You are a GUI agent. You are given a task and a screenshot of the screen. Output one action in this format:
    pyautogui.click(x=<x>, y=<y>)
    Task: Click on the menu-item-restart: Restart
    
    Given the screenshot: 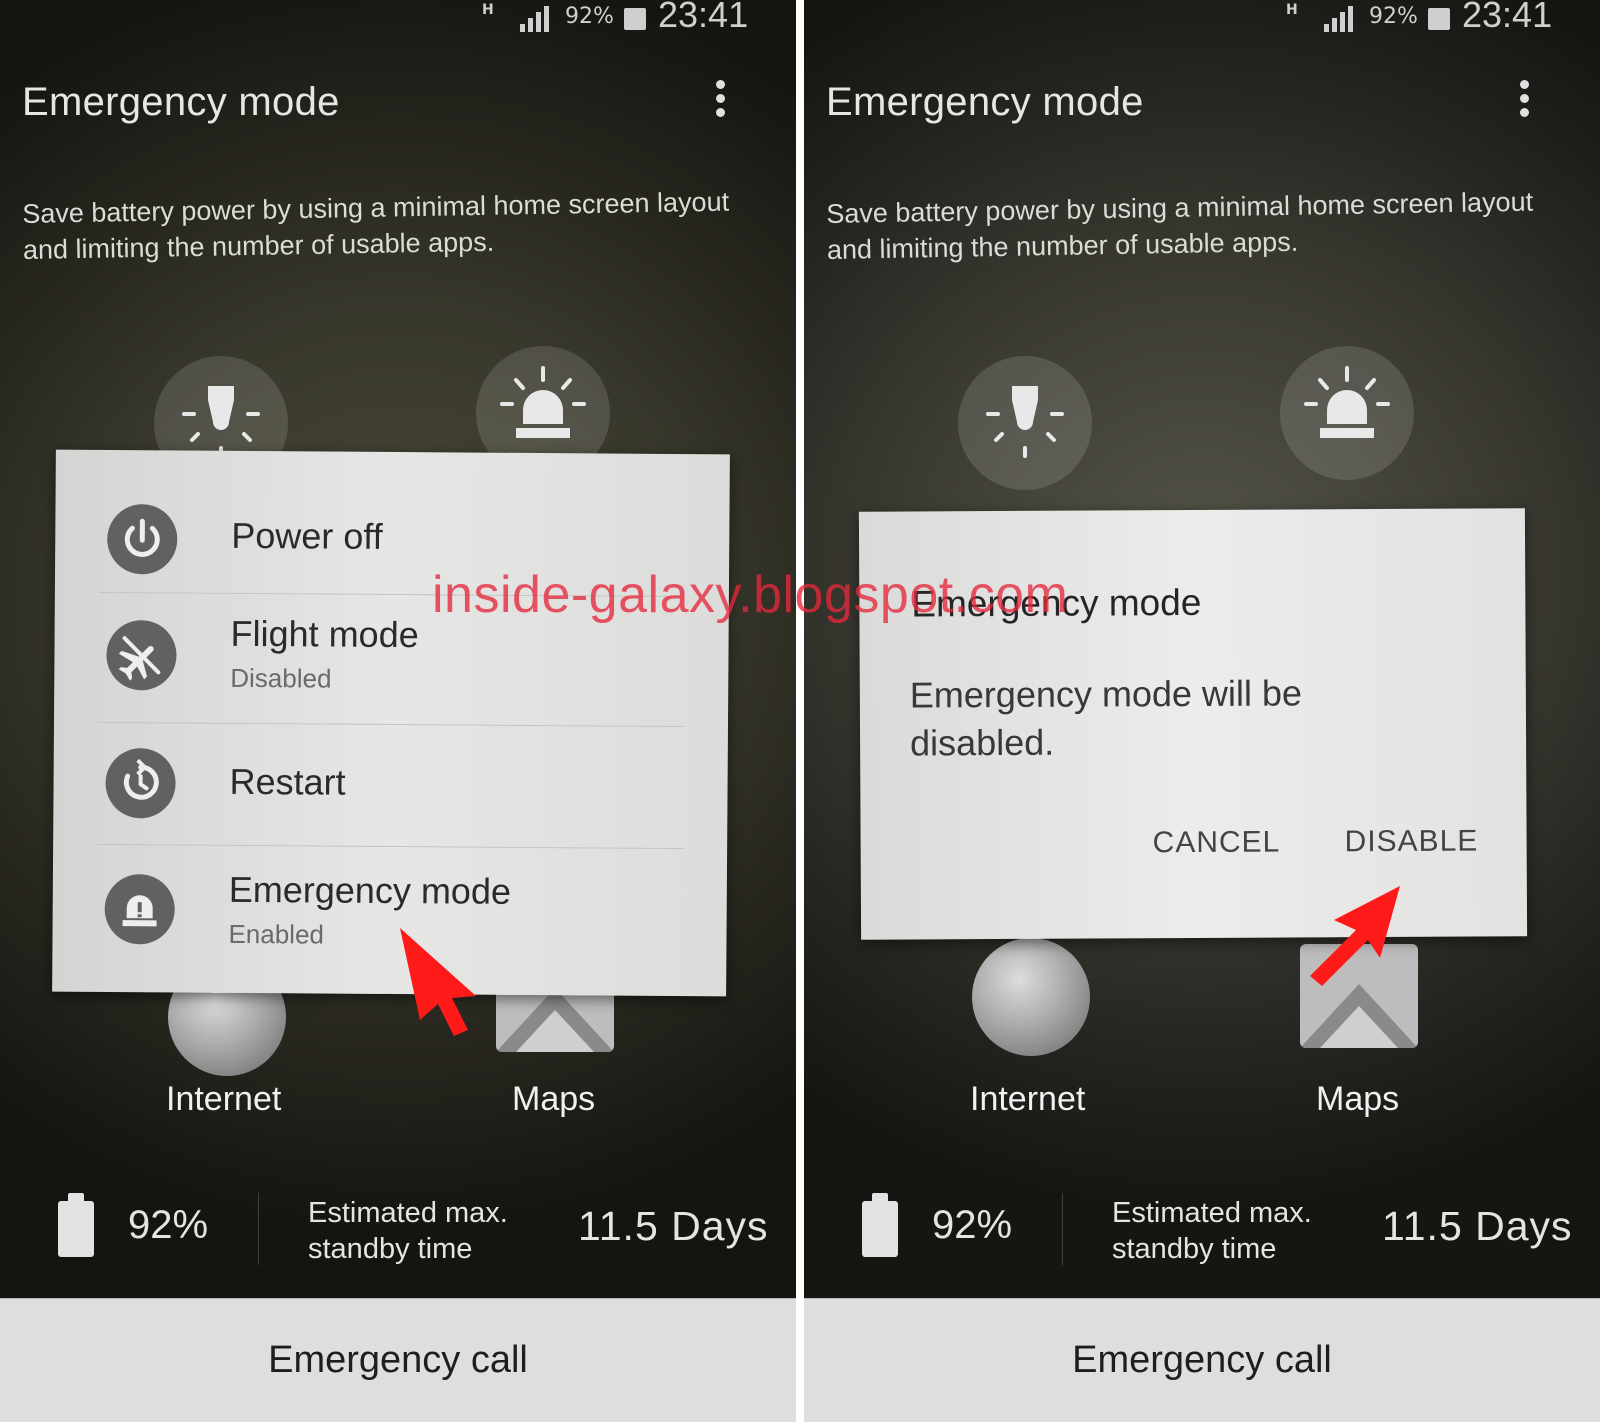 What is the action you would take?
    pyautogui.click(x=390, y=786)
    